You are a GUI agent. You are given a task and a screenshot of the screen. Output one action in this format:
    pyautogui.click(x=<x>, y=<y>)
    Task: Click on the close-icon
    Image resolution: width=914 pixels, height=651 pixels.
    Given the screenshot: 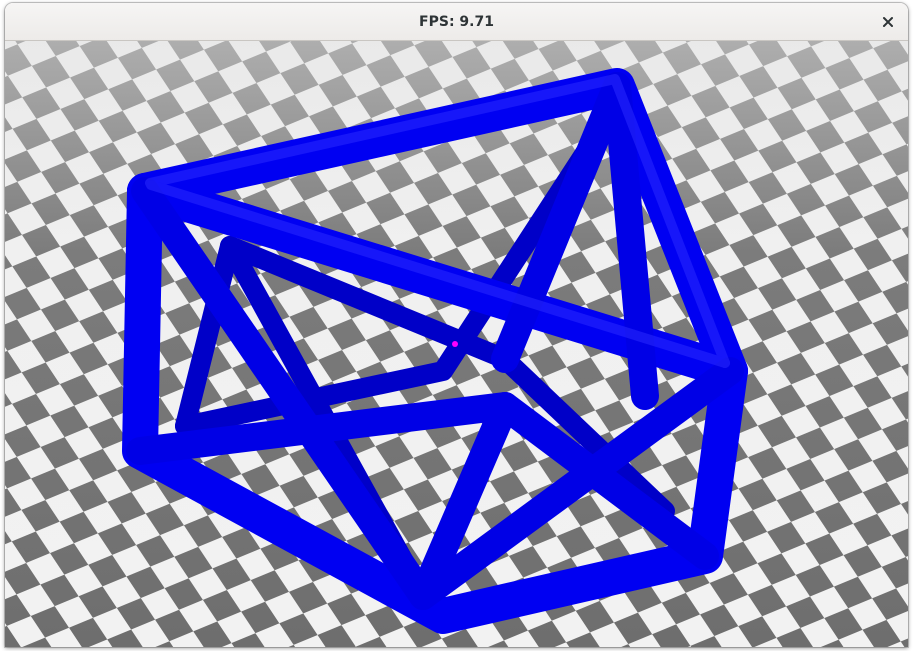 What is the action you would take?
    pyautogui.click(x=888, y=22)
    